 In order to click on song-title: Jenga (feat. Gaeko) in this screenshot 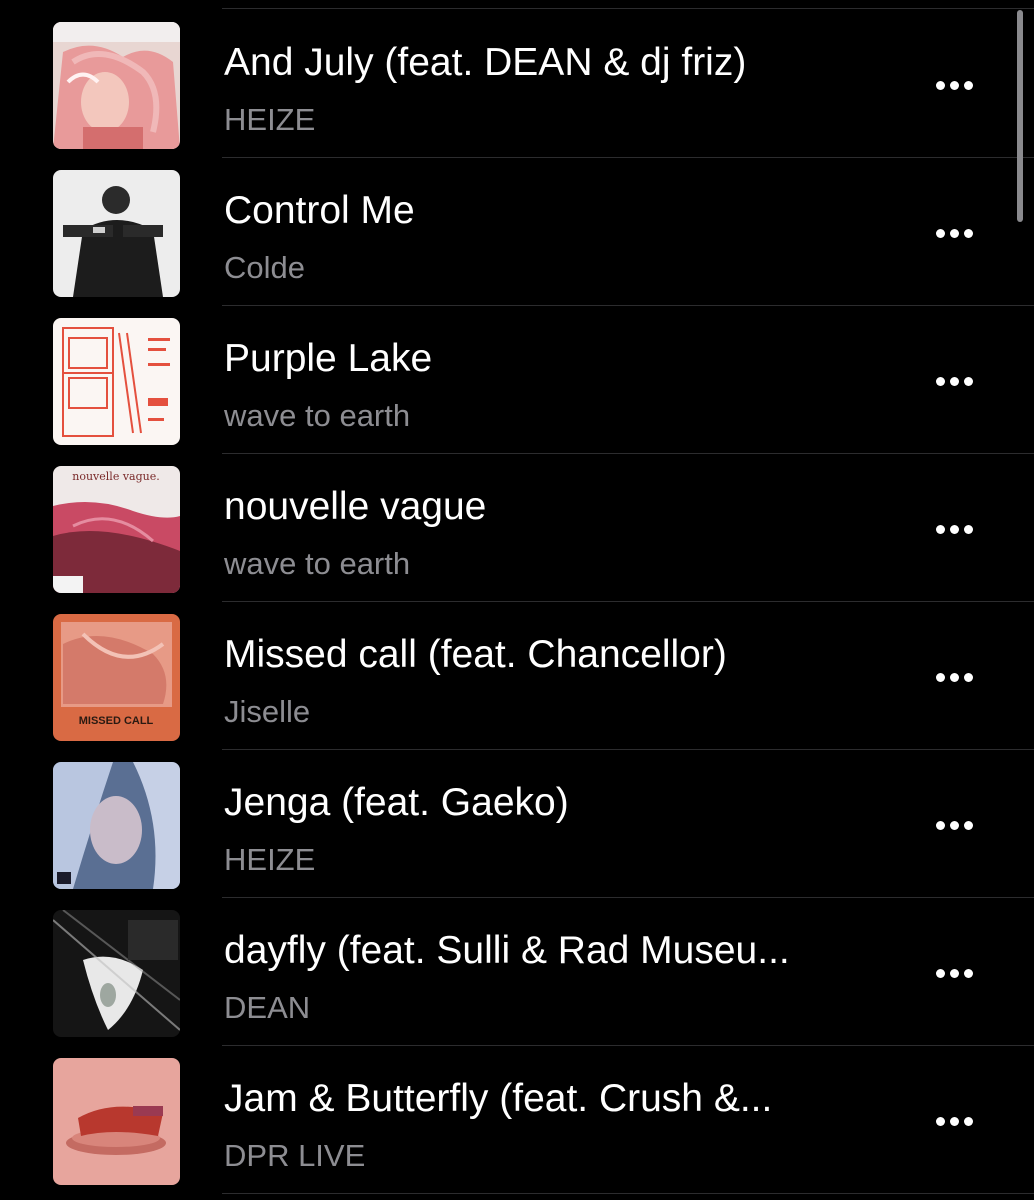, I will do `click(396, 802)`.